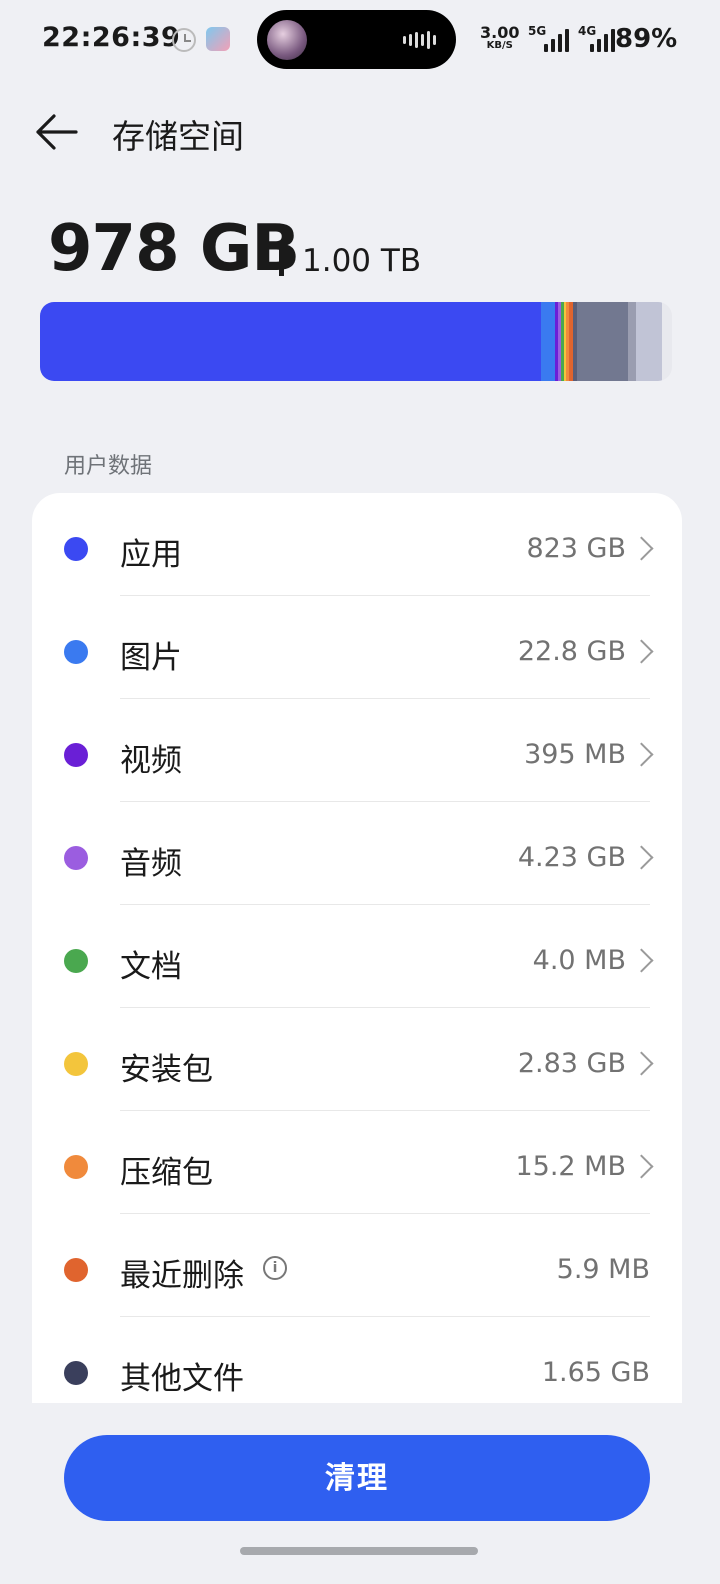 The image size is (720, 1584). Describe the element at coordinates (571, 857) in the screenshot. I see `category-size: 4.23 GB` at that location.